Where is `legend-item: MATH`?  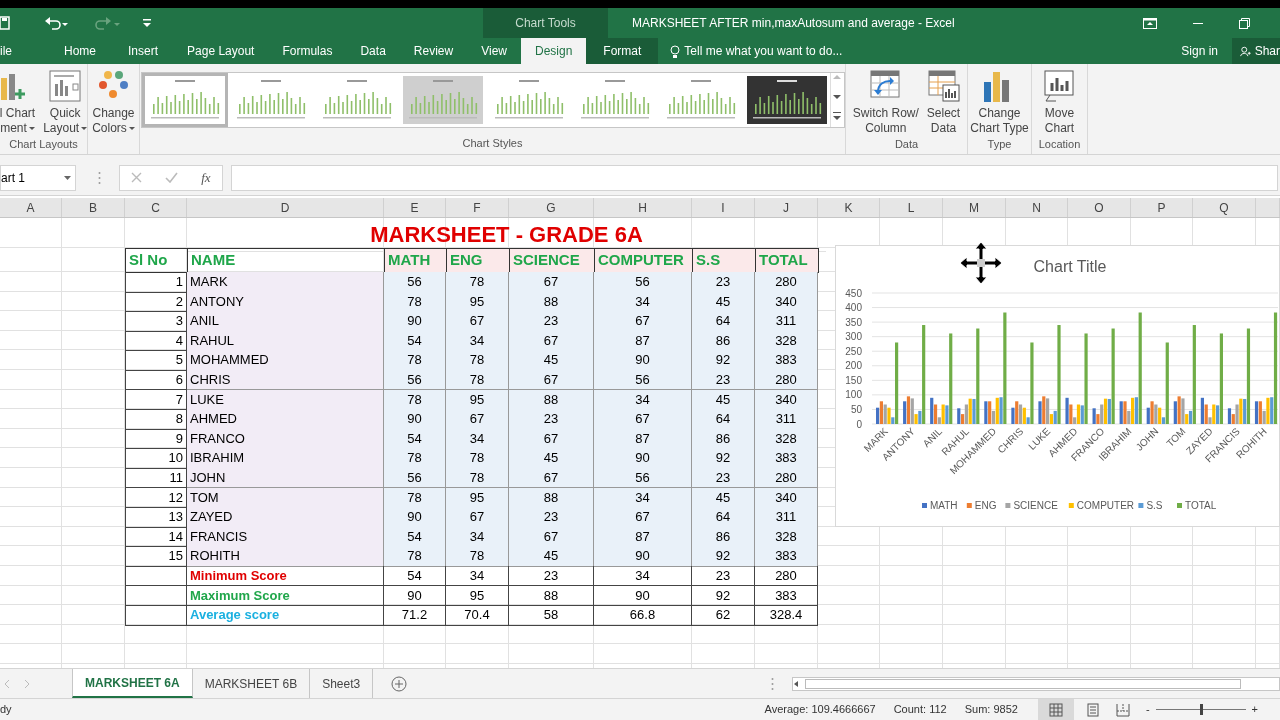 legend-item: MATH is located at coordinates (940, 505).